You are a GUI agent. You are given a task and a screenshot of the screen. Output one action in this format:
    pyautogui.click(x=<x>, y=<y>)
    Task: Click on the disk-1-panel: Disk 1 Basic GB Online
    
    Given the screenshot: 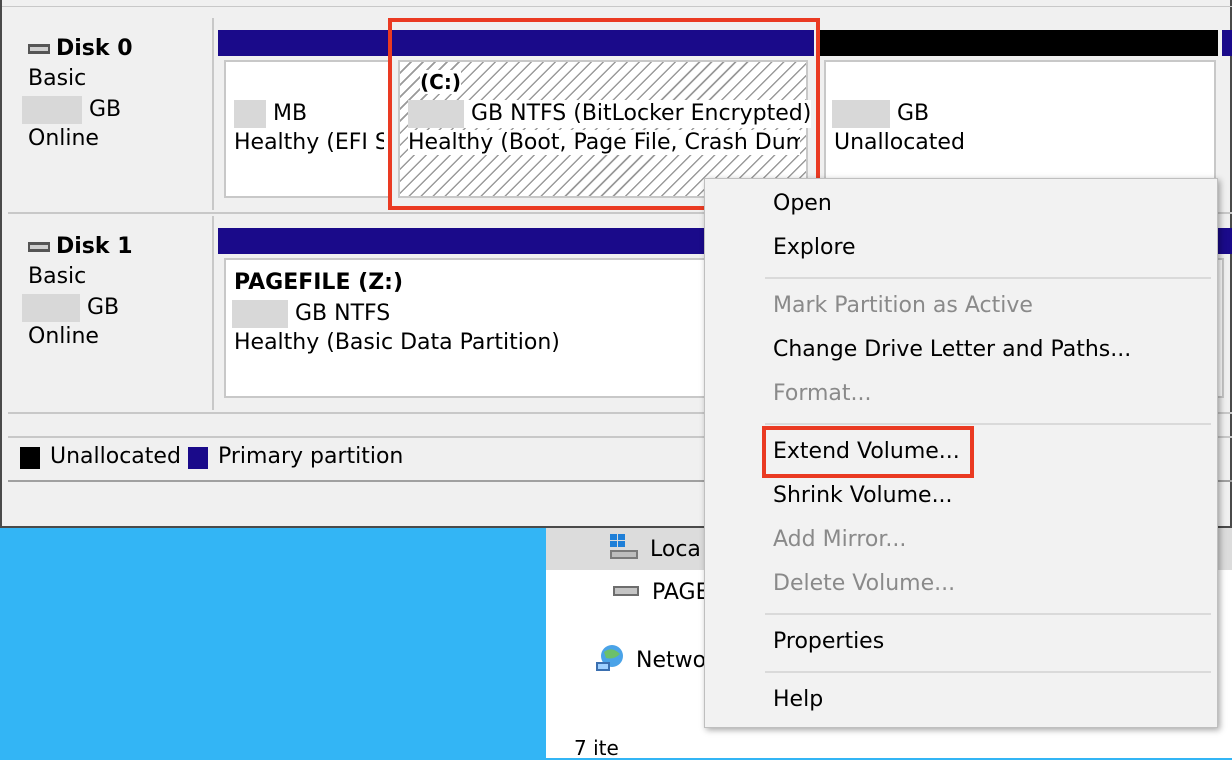 What is the action you would take?
    pyautogui.click(x=111, y=313)
    